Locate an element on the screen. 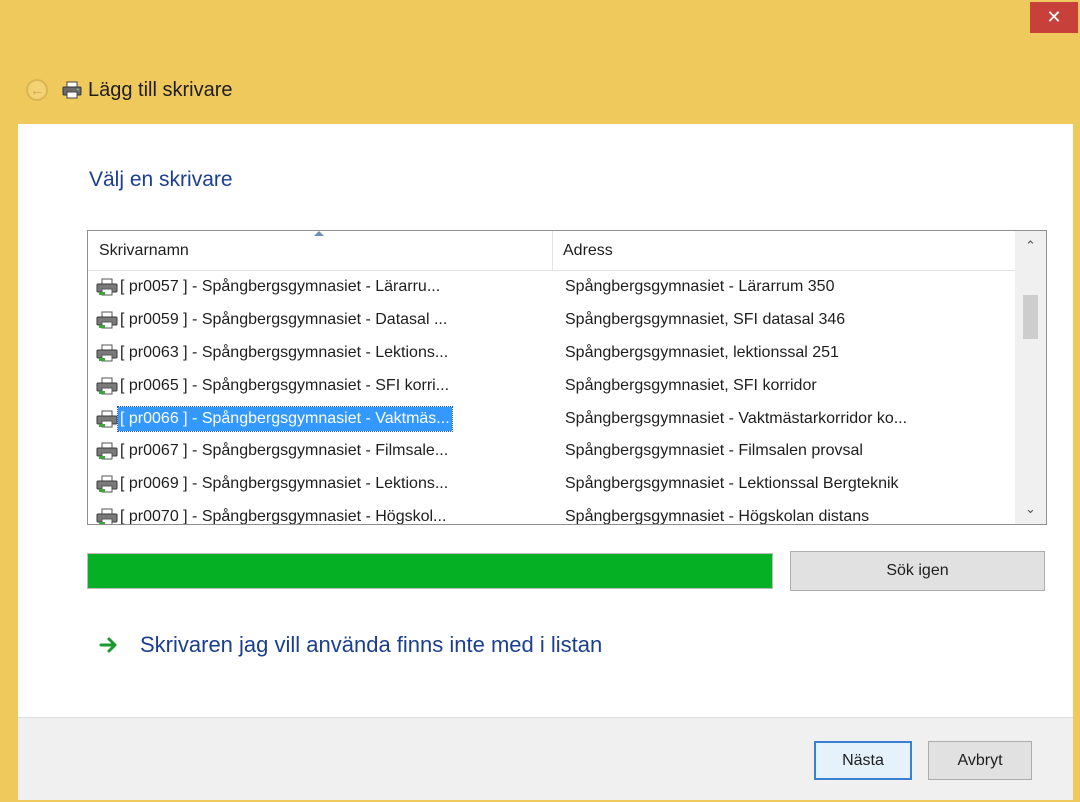 The width and height of the screenshot is (1080, 802). printer-address: Spångbergsgymnasiet, SFI datasal 346 is located at coordinates (705, 320).